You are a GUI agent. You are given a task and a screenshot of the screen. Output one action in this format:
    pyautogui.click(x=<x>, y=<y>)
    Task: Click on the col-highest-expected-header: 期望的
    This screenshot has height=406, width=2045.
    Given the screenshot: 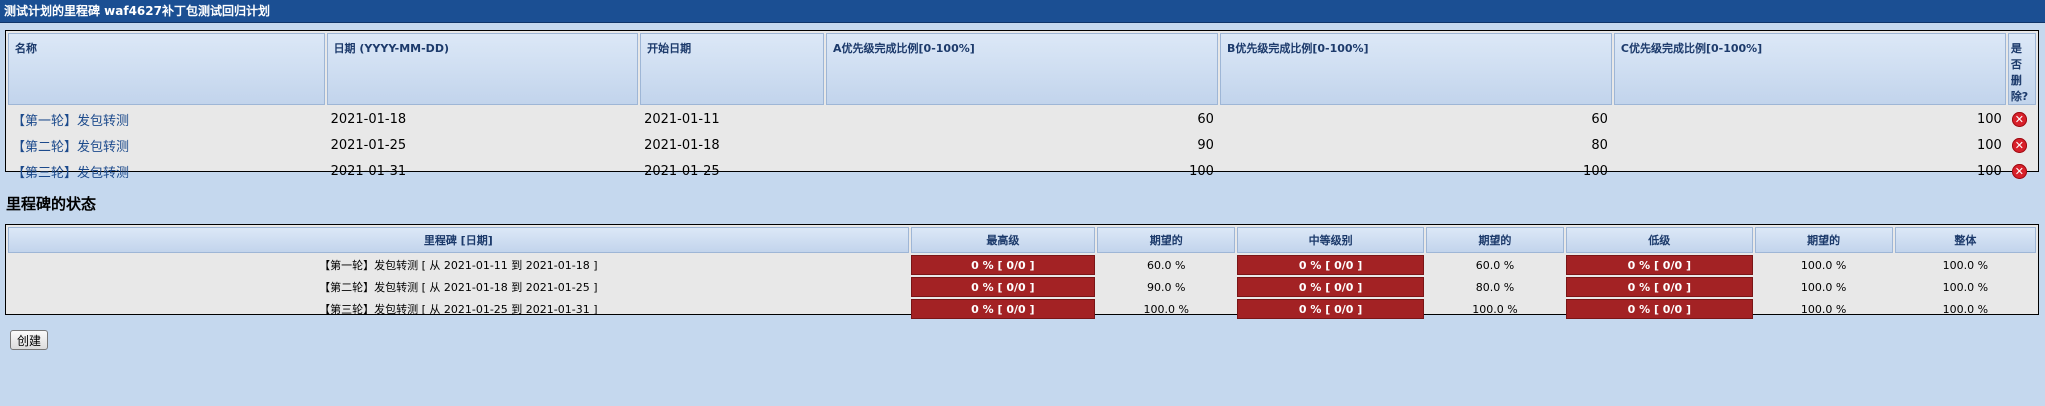 What is the action you would take?
    pyautogui.click(x=1166, y=240)
    